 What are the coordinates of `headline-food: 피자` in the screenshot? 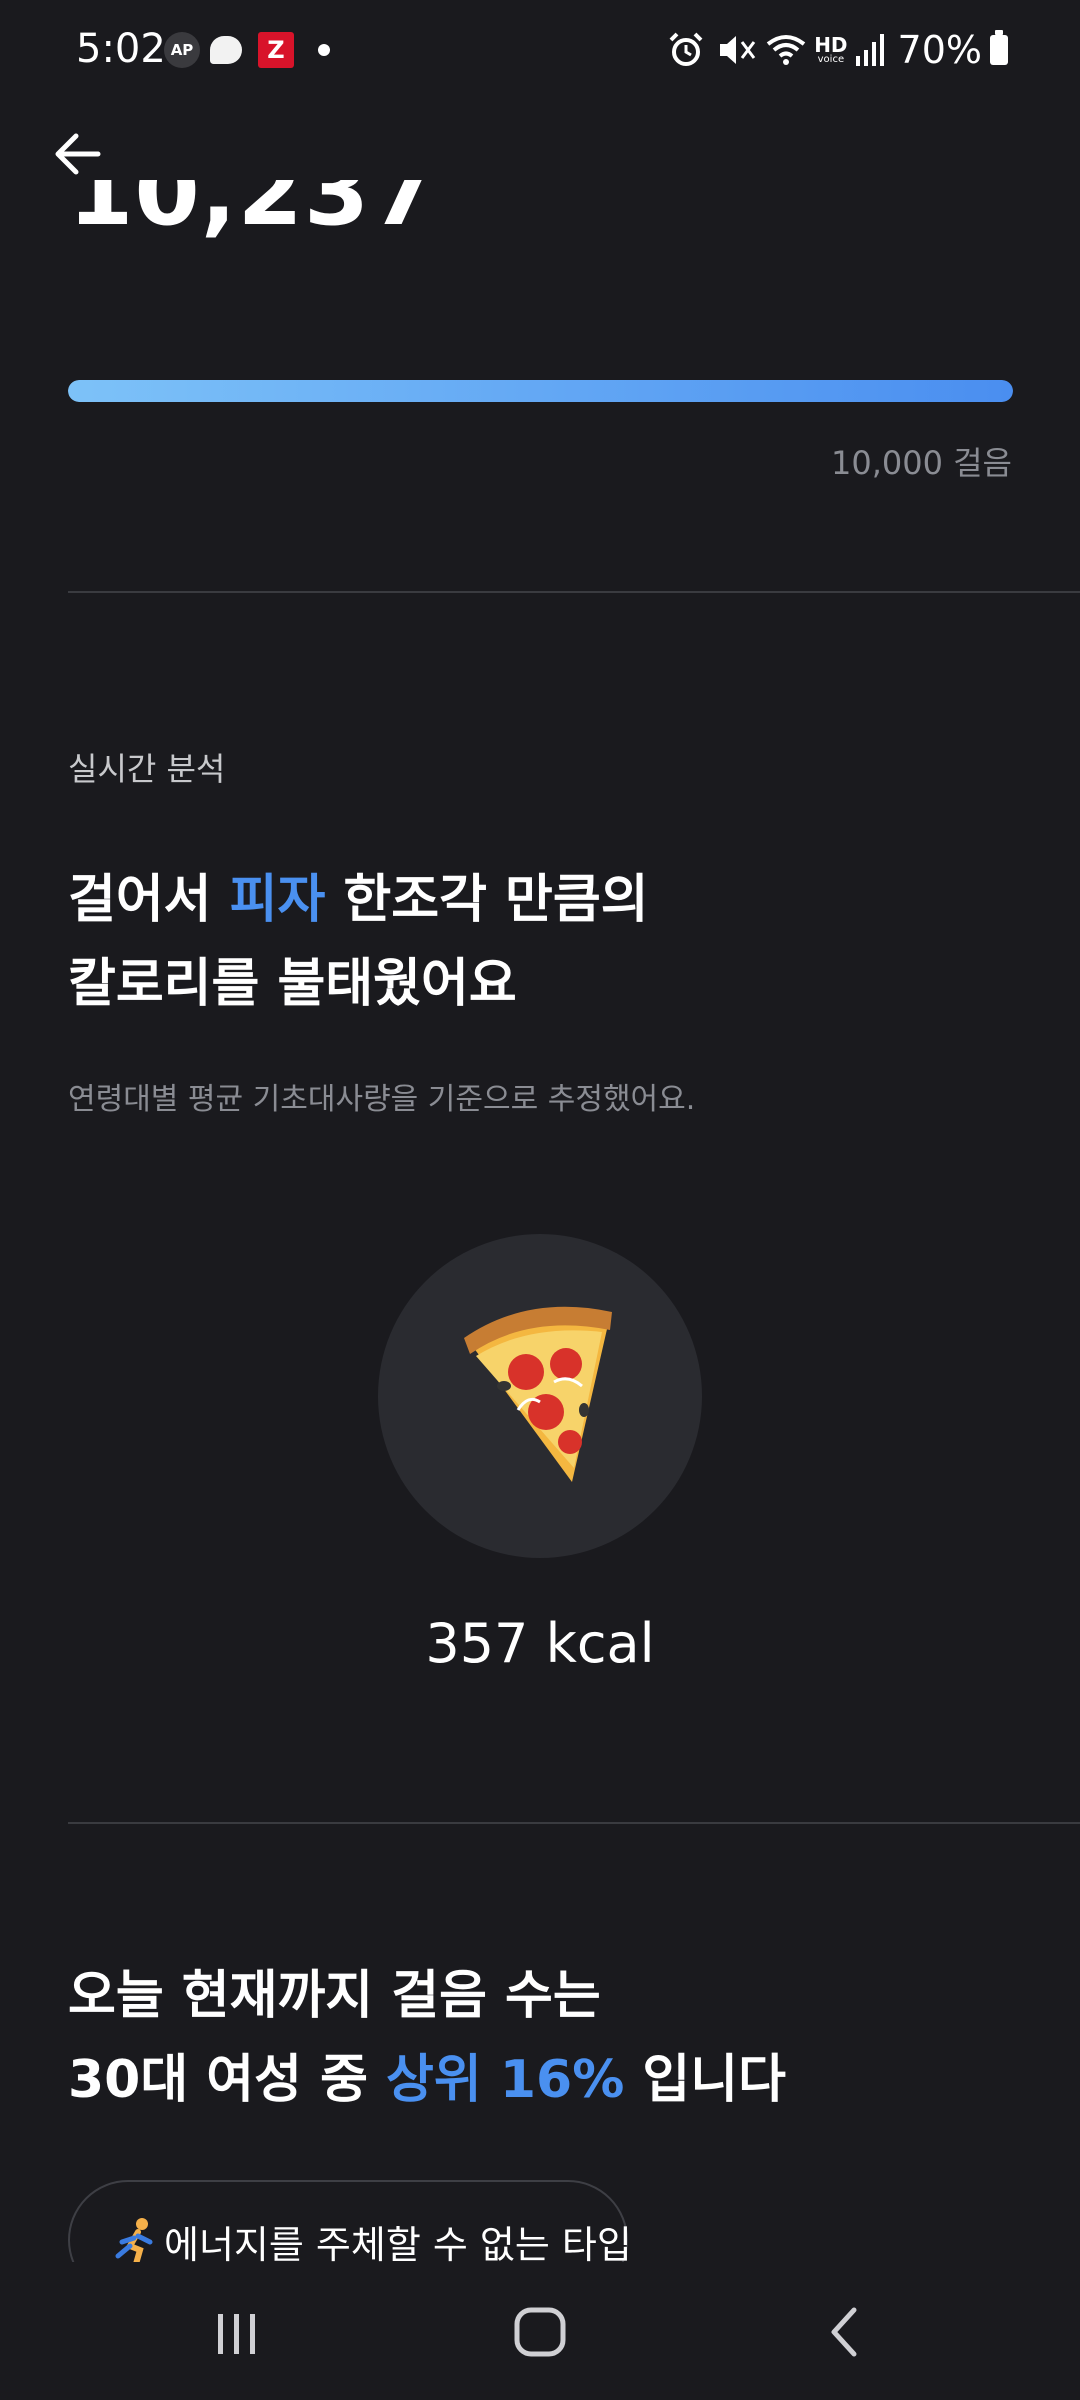 It's located at (277, 900).